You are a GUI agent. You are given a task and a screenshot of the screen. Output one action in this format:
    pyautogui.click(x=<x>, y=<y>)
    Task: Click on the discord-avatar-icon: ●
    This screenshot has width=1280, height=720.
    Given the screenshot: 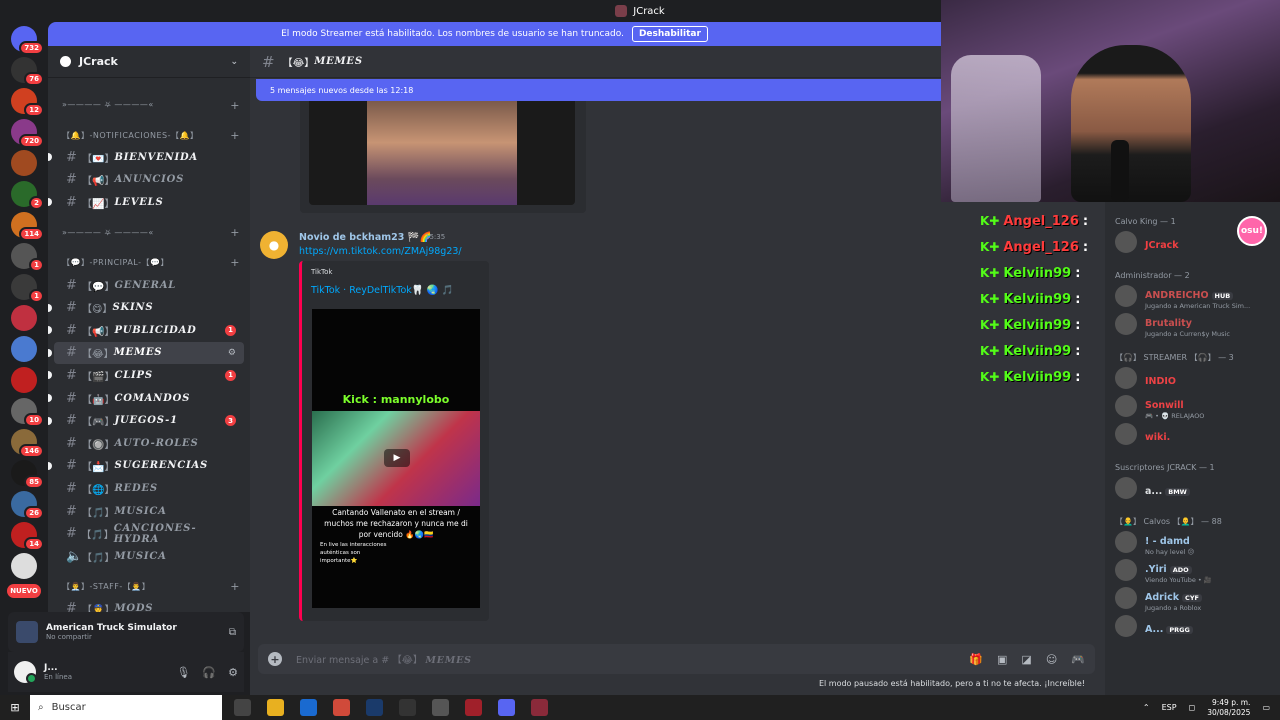 What is the action you would take?
    pyautogui.click(x=274, y=245)
    